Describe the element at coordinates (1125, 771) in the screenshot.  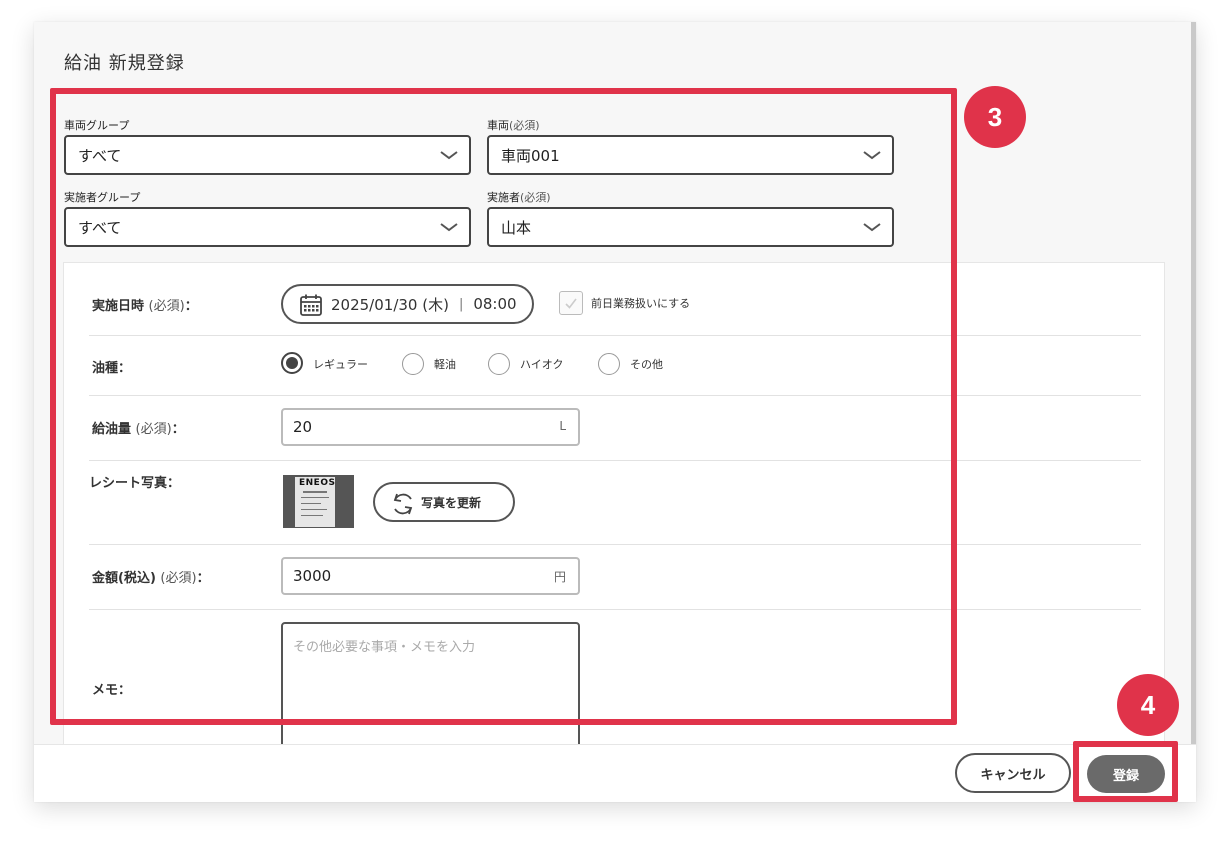
I see `annotation-highlight-submit` at that location.